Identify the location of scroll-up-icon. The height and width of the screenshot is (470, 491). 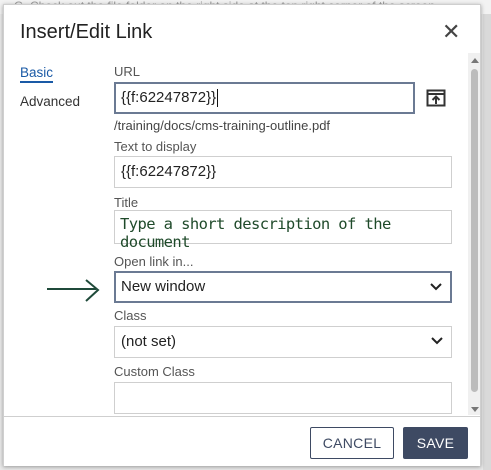
(475, 60).